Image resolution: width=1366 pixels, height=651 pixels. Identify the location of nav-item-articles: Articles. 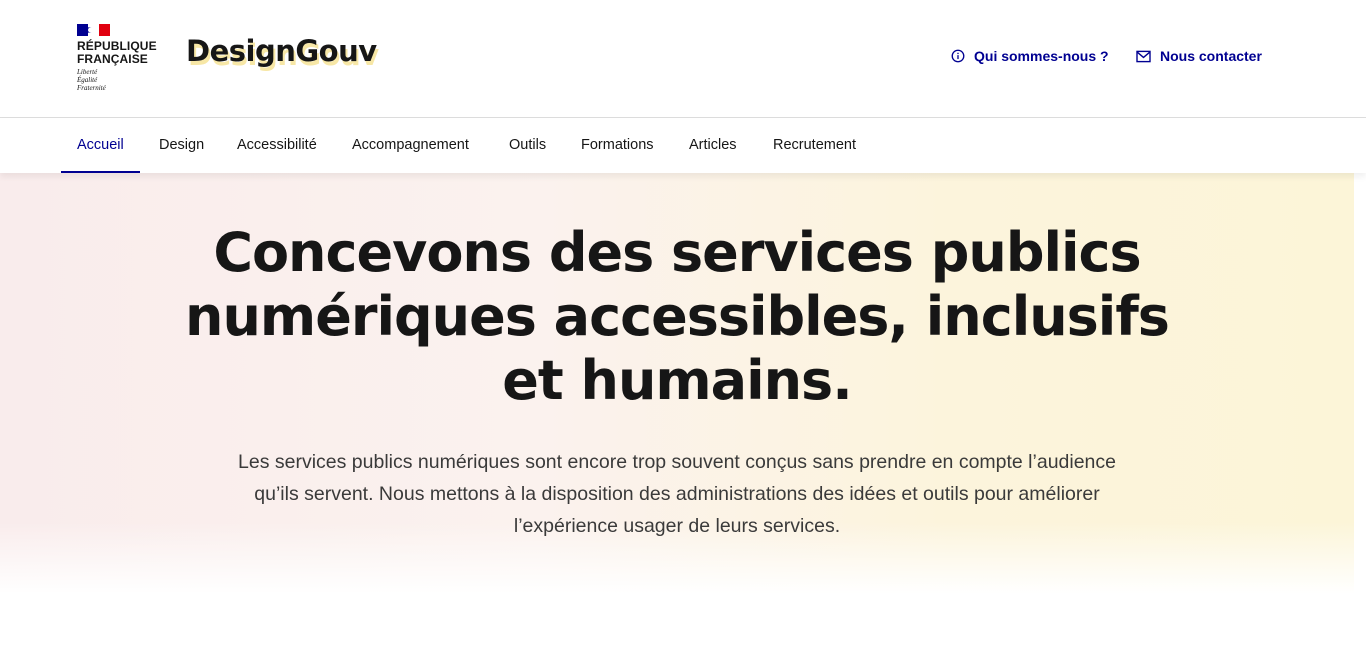
(713, 145).